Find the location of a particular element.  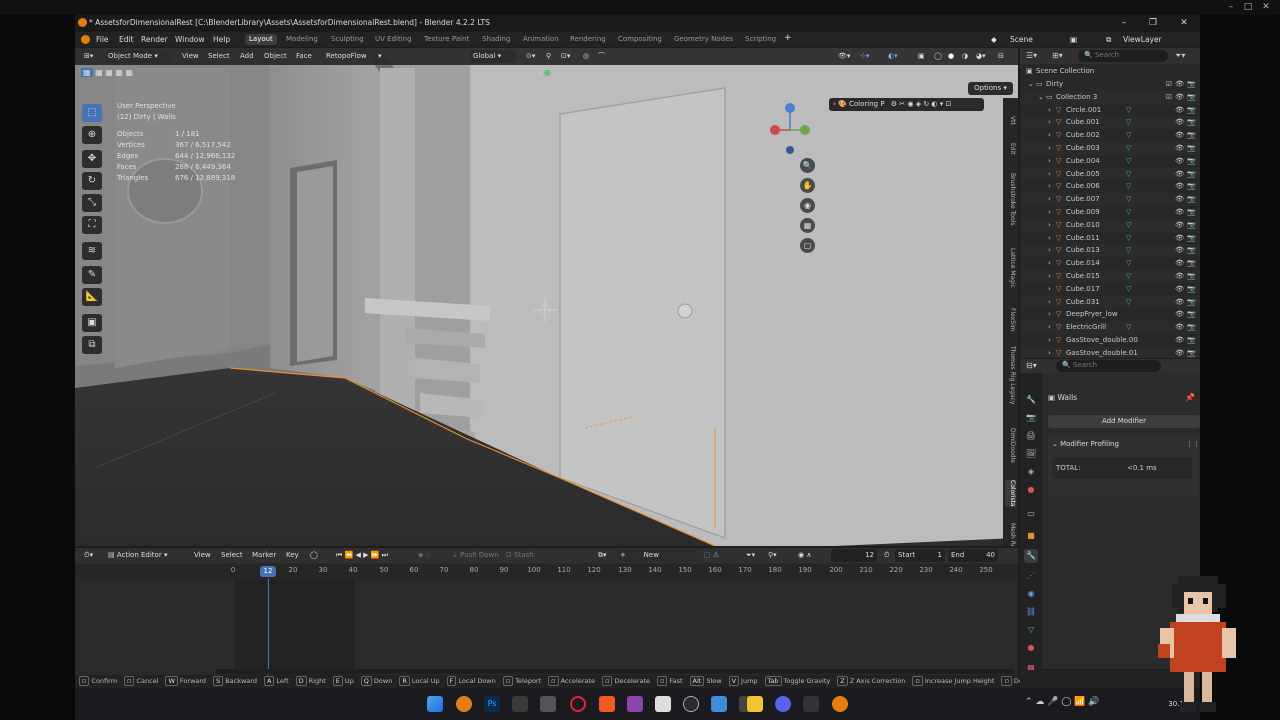

sidebar-tab-dimidoodle: DimiDoodle is located at coordinates (1010, 445).